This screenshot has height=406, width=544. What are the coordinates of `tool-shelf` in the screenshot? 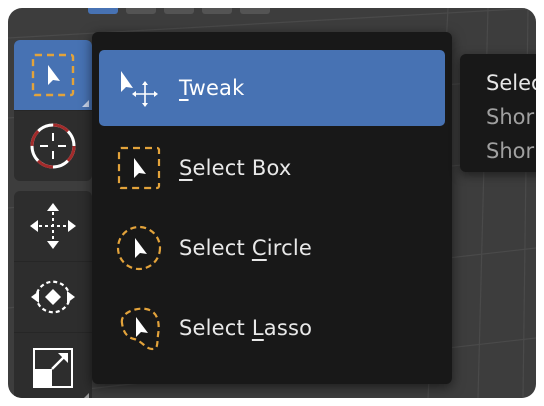 It's located at (53, 219).